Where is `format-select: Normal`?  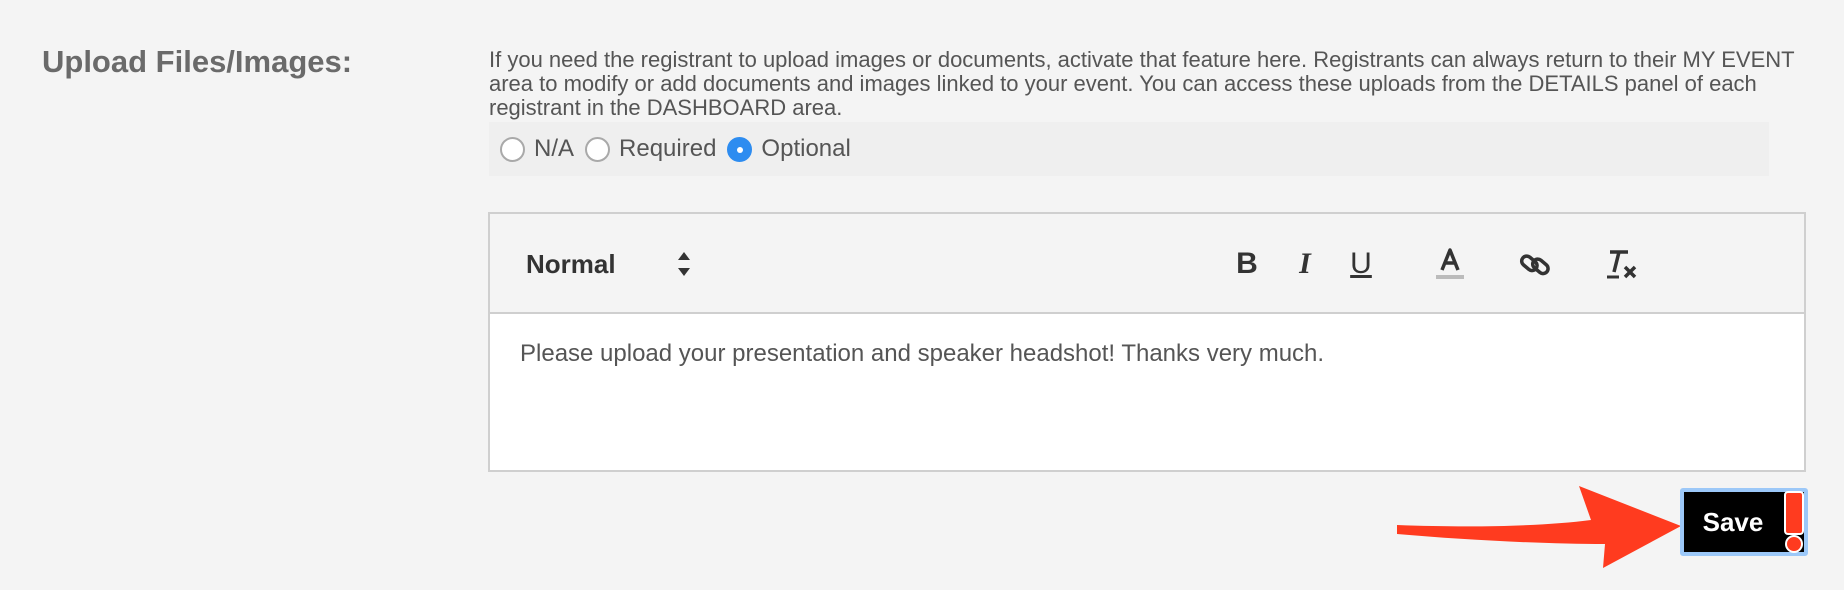
format-select: Normal is located at coordinates (611, 264).